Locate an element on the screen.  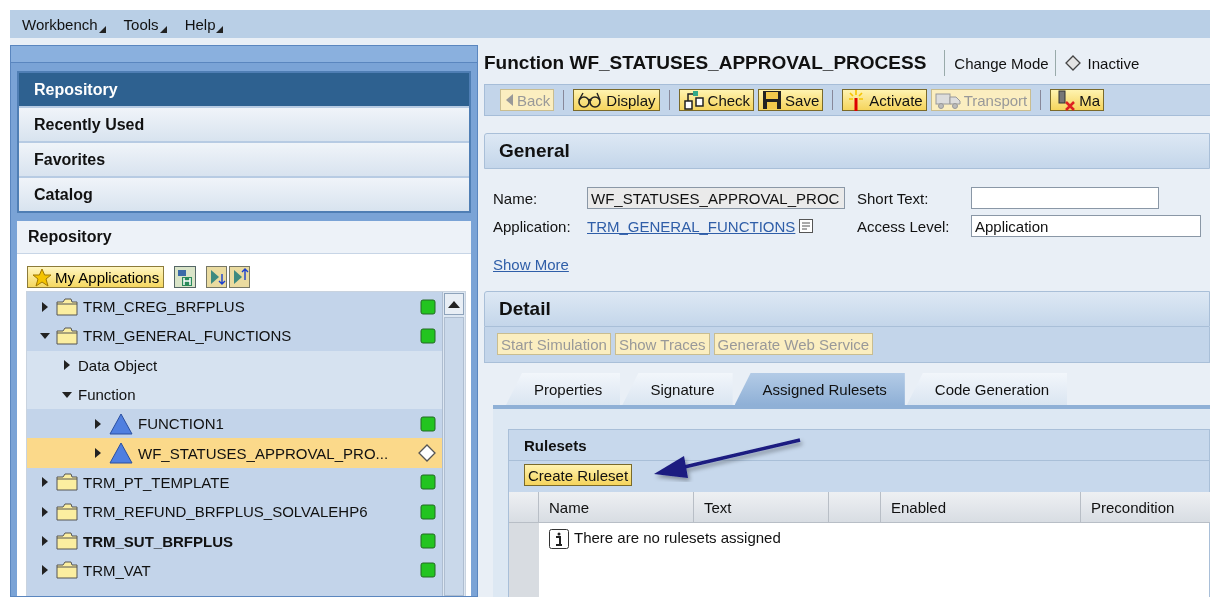
create-ruleset-button: Create Ruleset is located at coordinates (578, 475).